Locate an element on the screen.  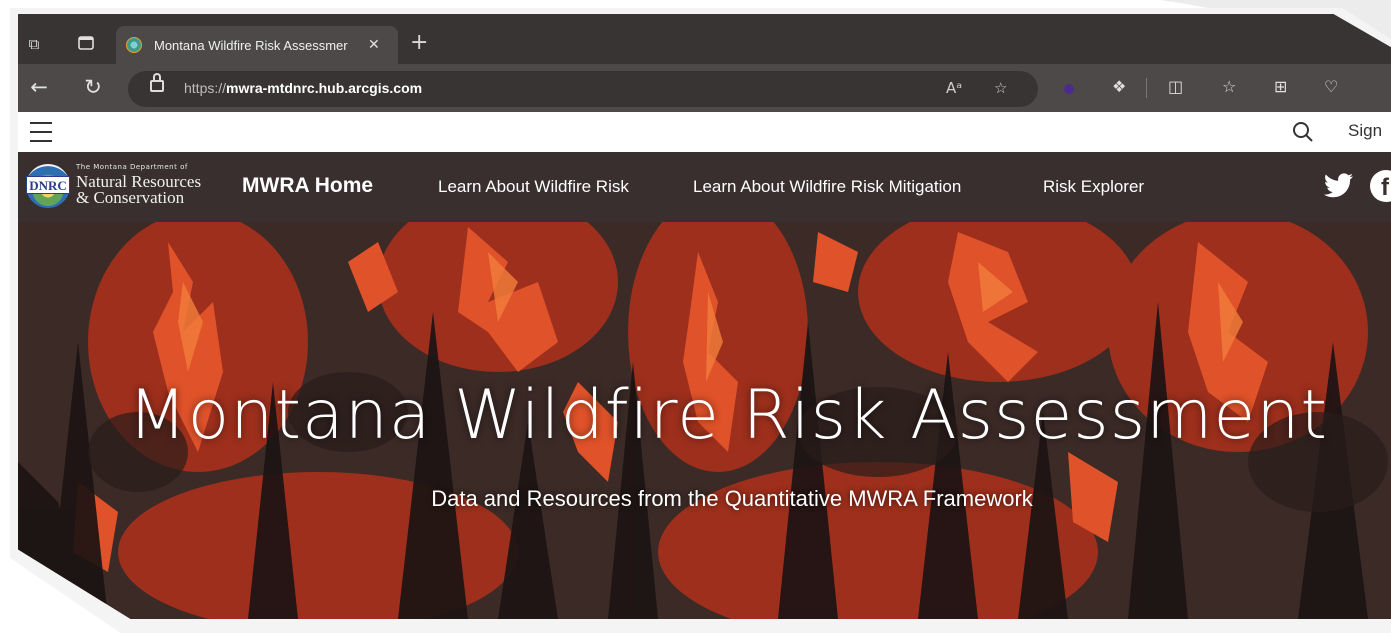
favorite-star-icon: ☆ is located at coordinates (1000, 88).